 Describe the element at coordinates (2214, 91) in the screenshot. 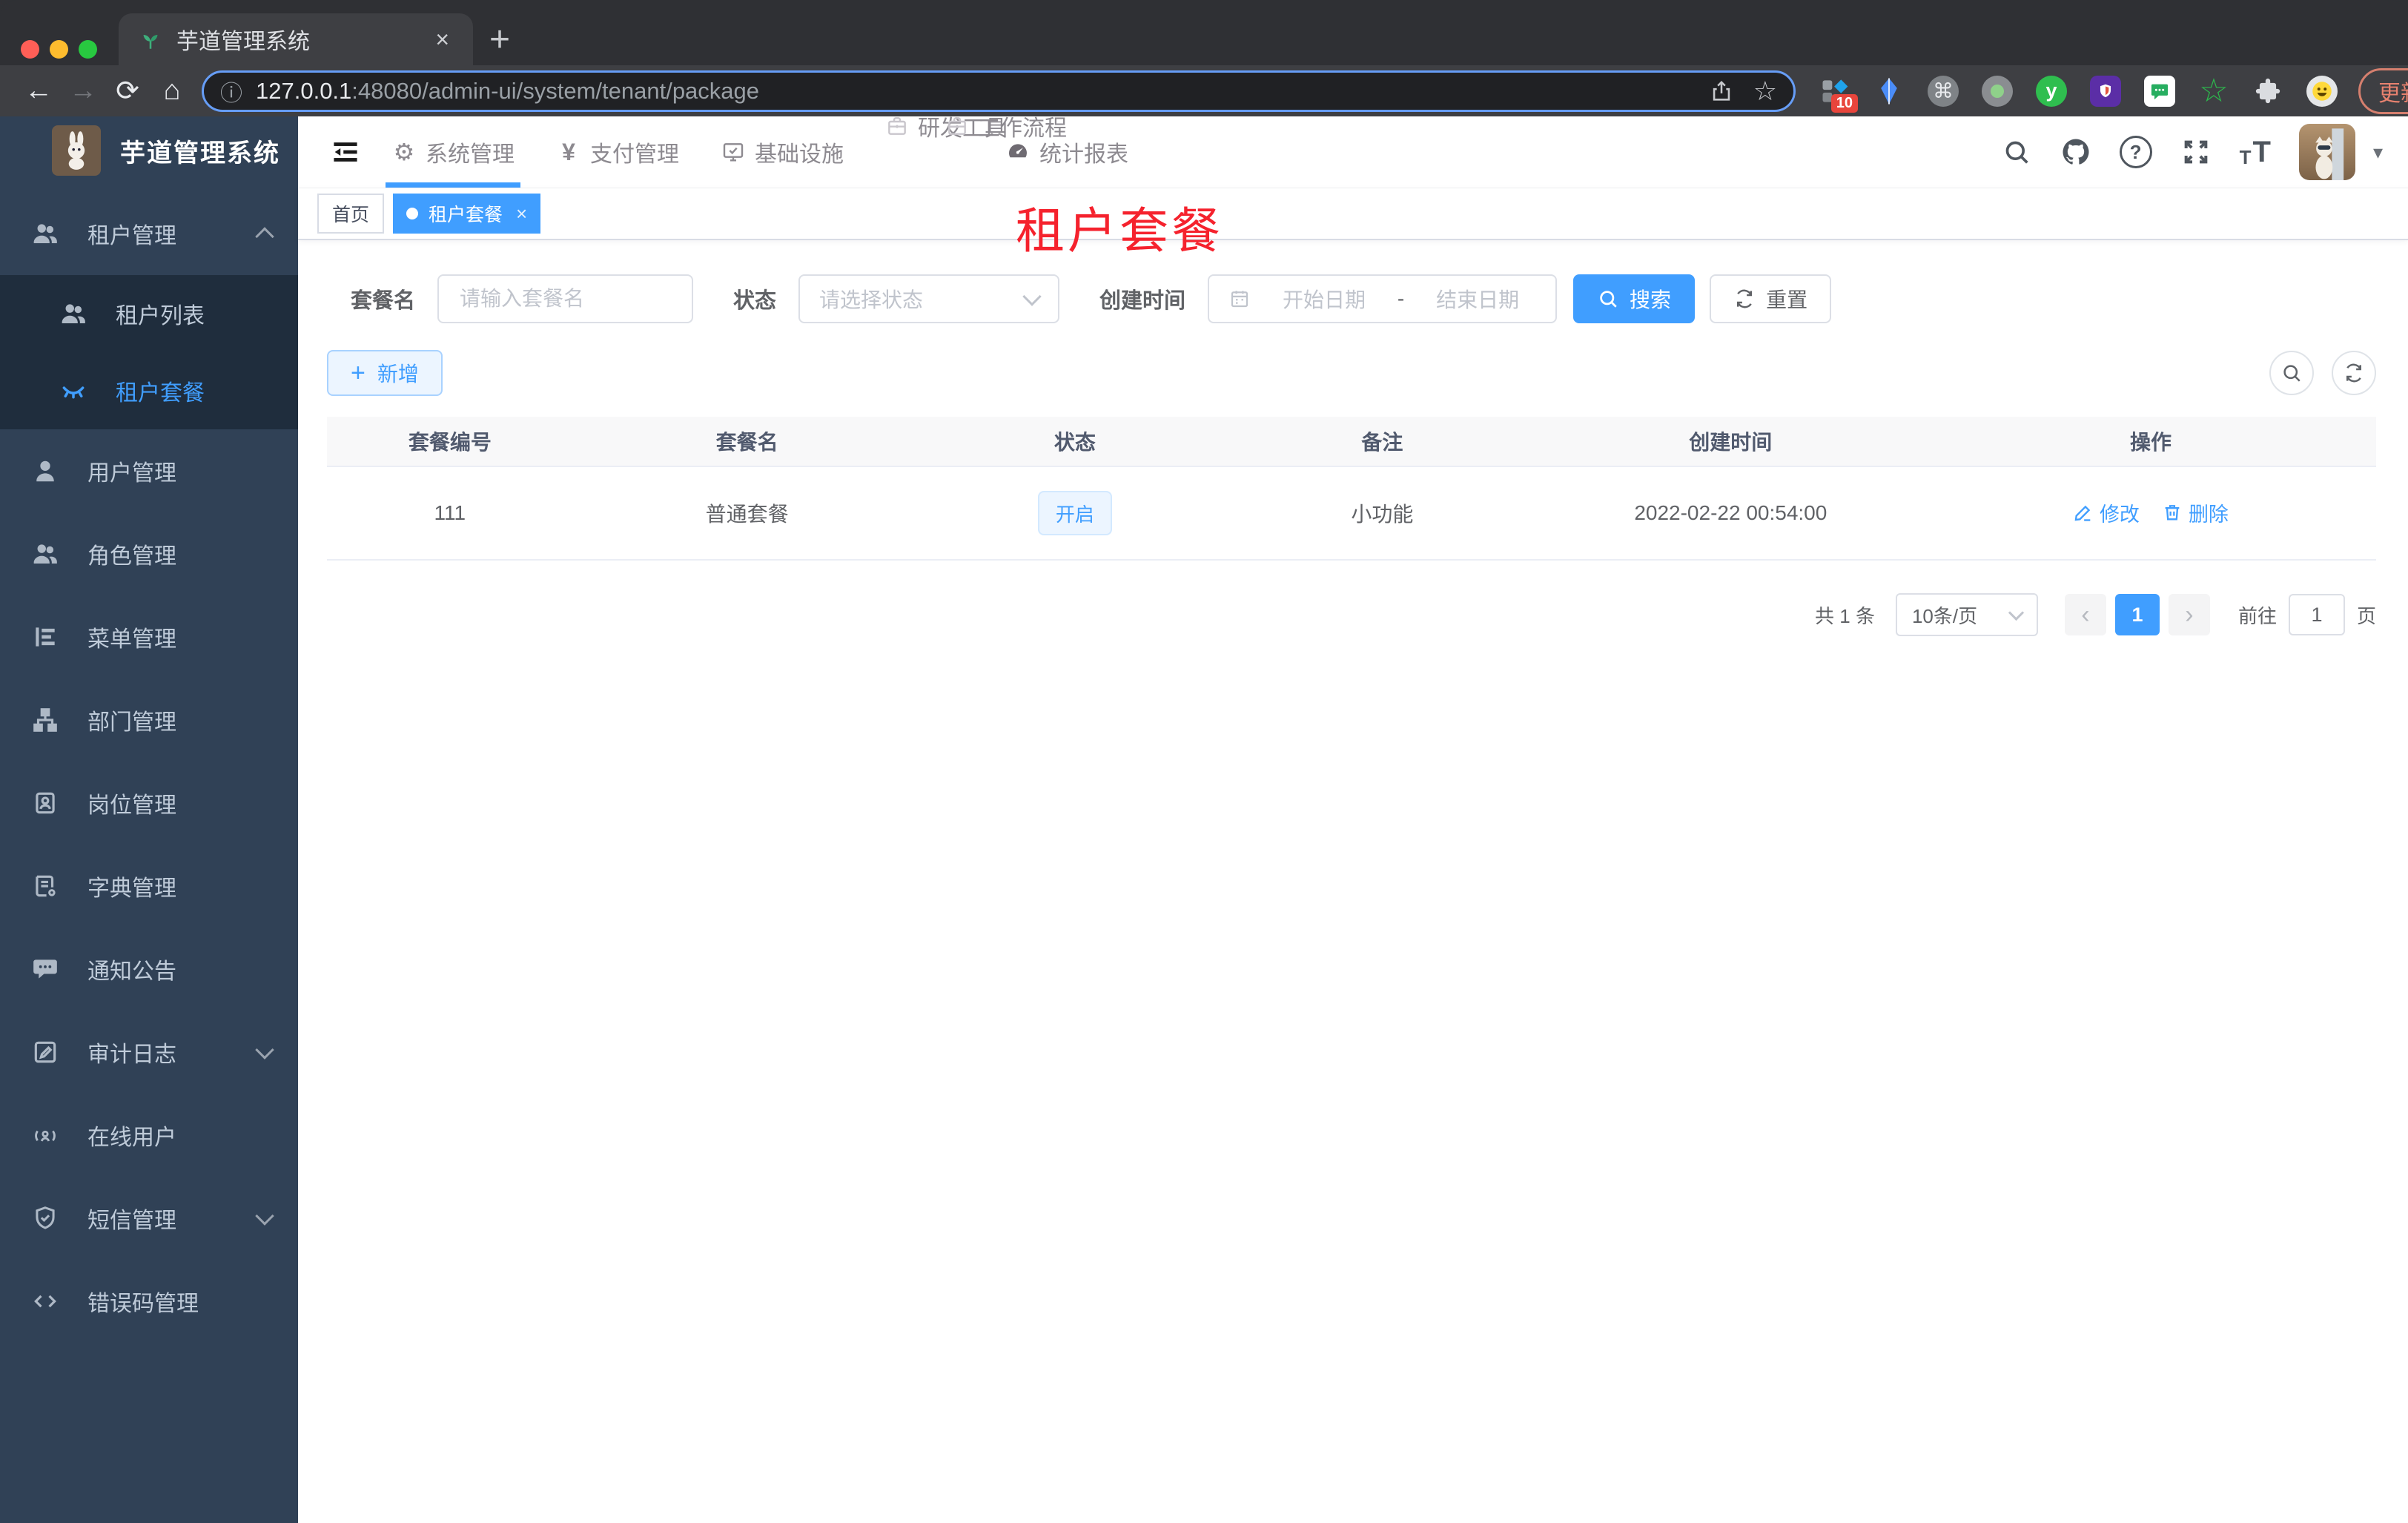

I see `extension-star-icon: ☆` at that location.